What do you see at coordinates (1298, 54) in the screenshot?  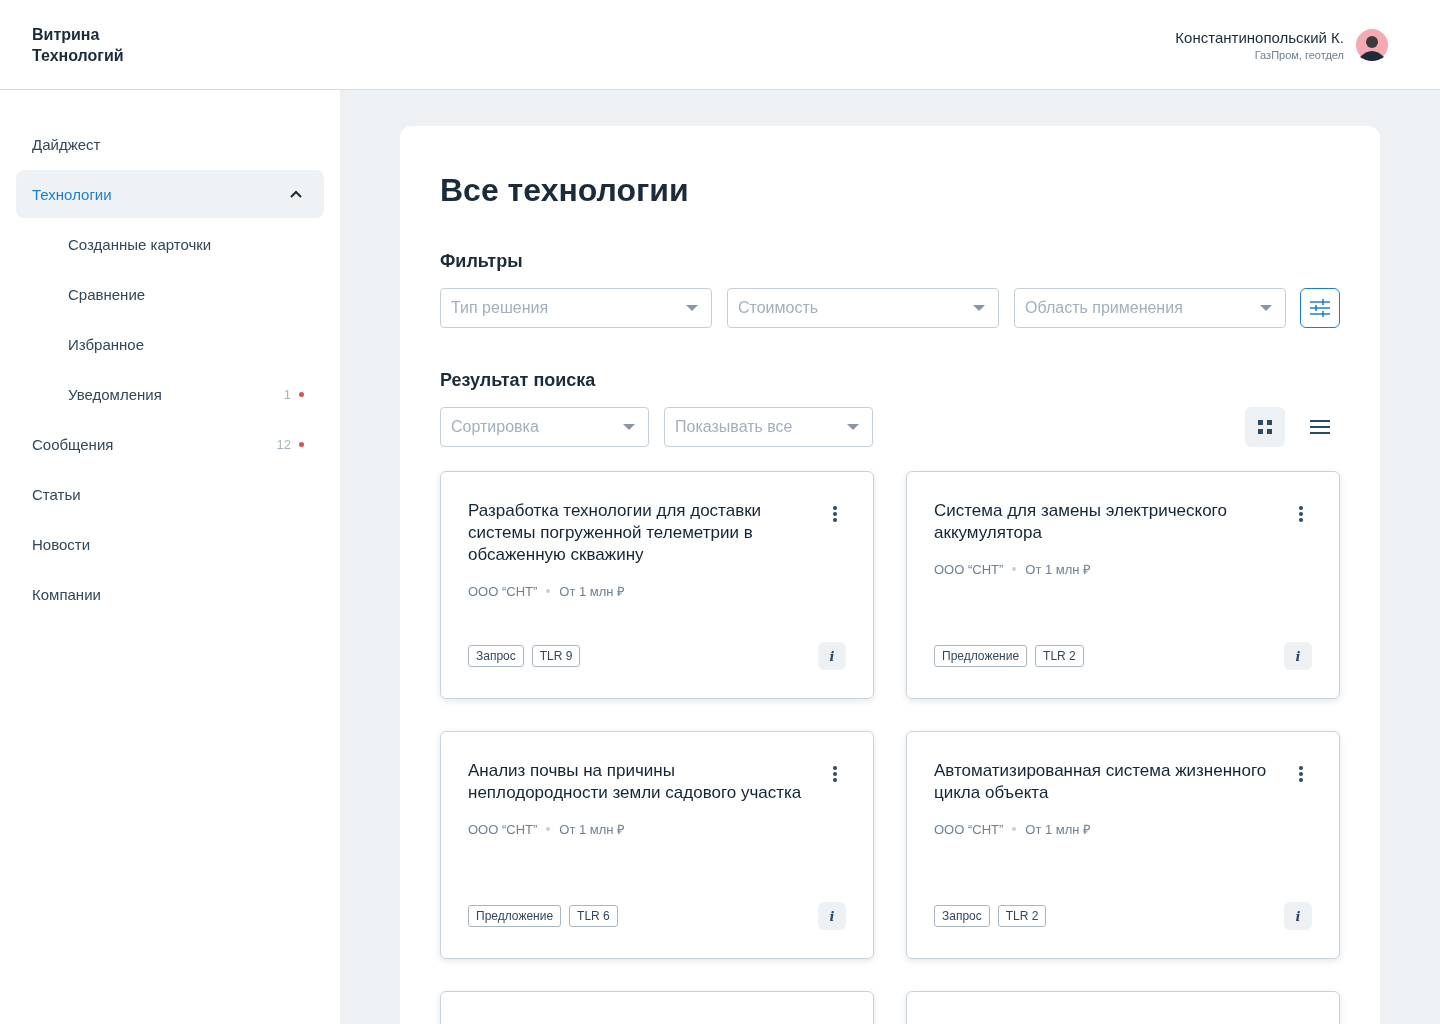 I see `user-organization: ГазПром, геотдел` at bounding box center [1298, 54].